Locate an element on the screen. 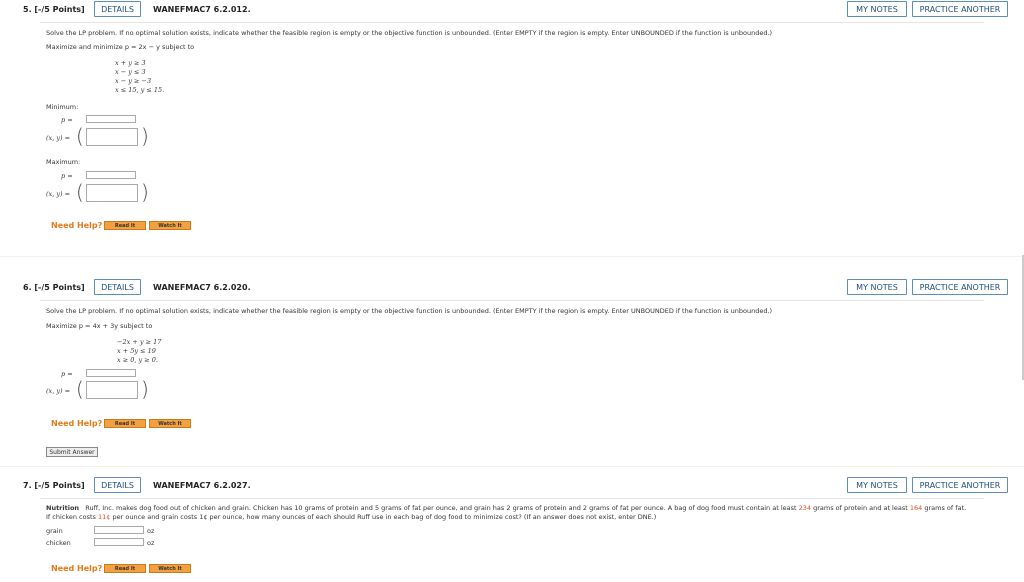  constraint: x − y ≥ −3 is located at coordinates (133, 81).